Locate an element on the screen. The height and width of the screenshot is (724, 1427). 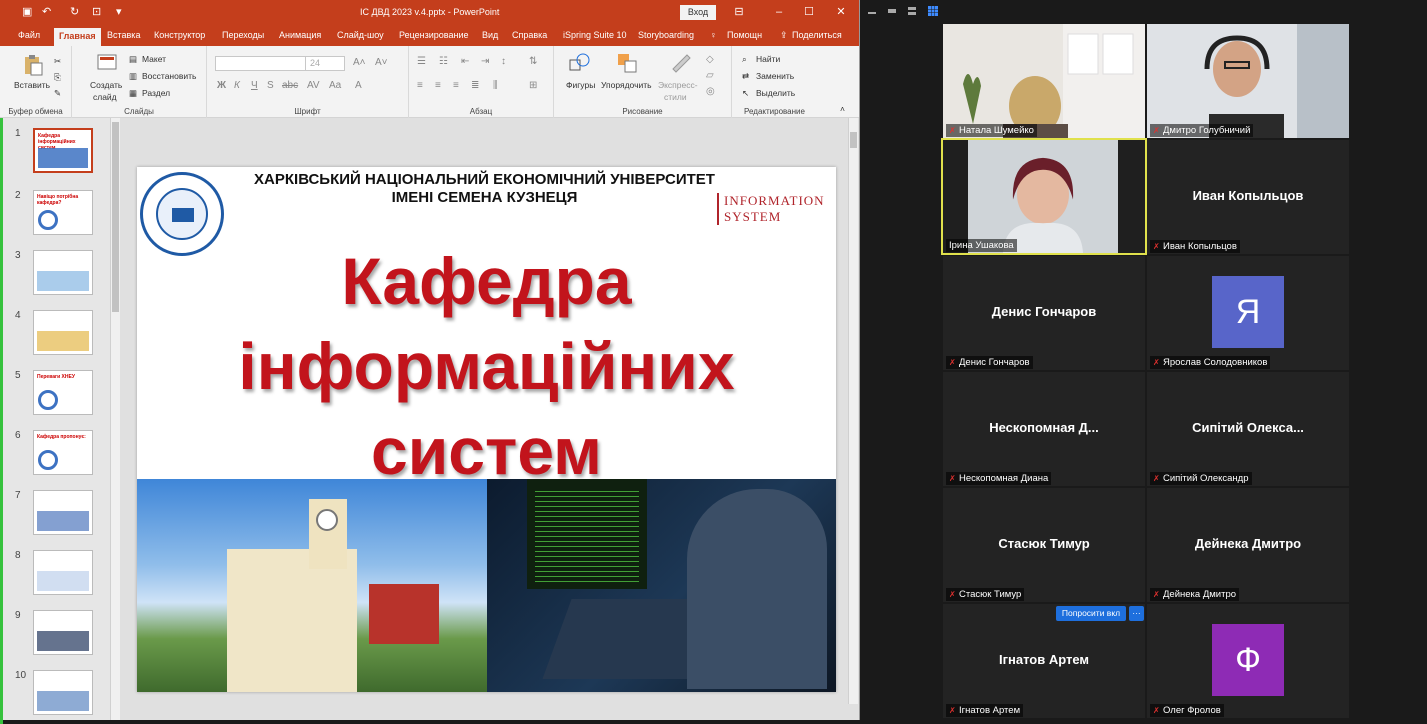
bold-icon: Ж is located at coordinates (221, 85).